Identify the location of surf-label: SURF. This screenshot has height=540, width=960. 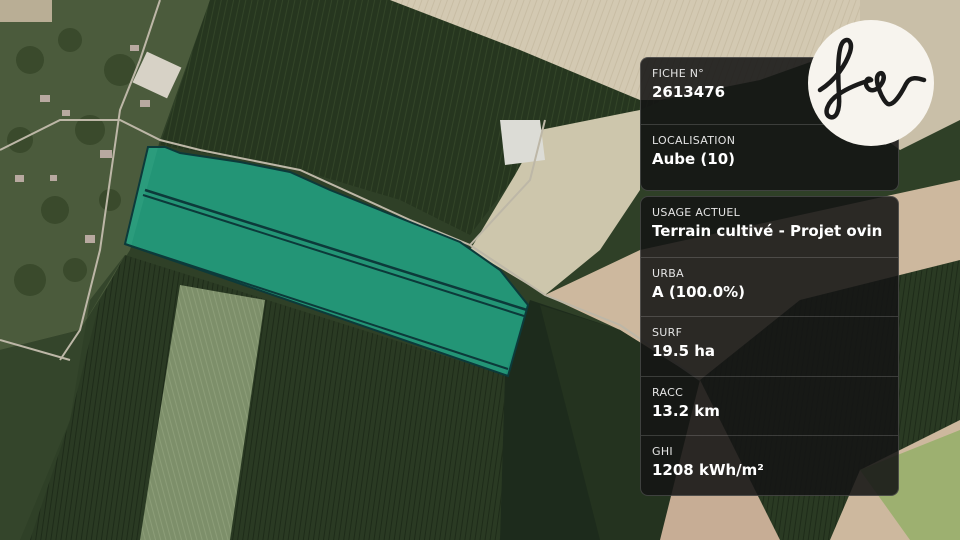
(667, 333).